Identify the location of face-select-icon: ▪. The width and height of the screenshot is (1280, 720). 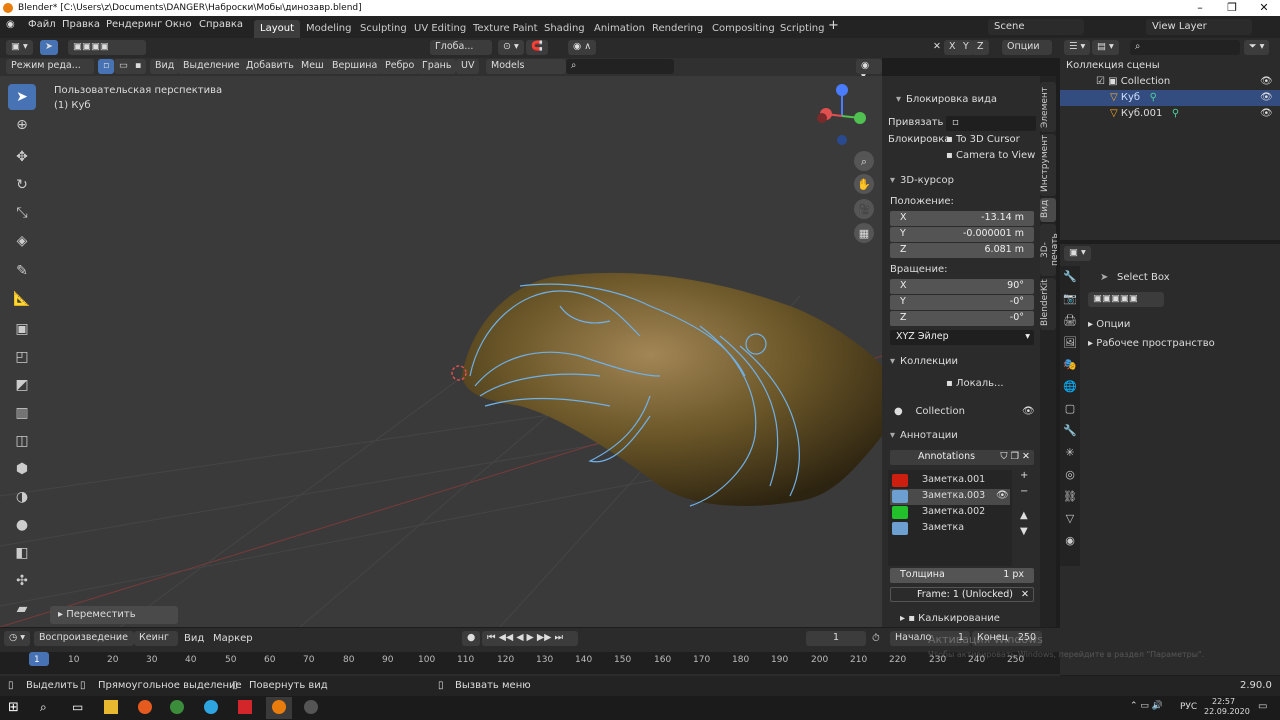
(138, 66).